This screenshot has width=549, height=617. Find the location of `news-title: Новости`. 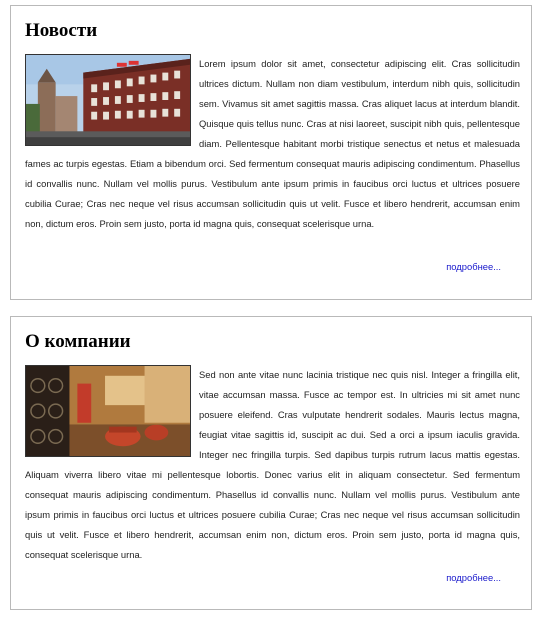

news-title: Новости is located at coordinates (61, 30).